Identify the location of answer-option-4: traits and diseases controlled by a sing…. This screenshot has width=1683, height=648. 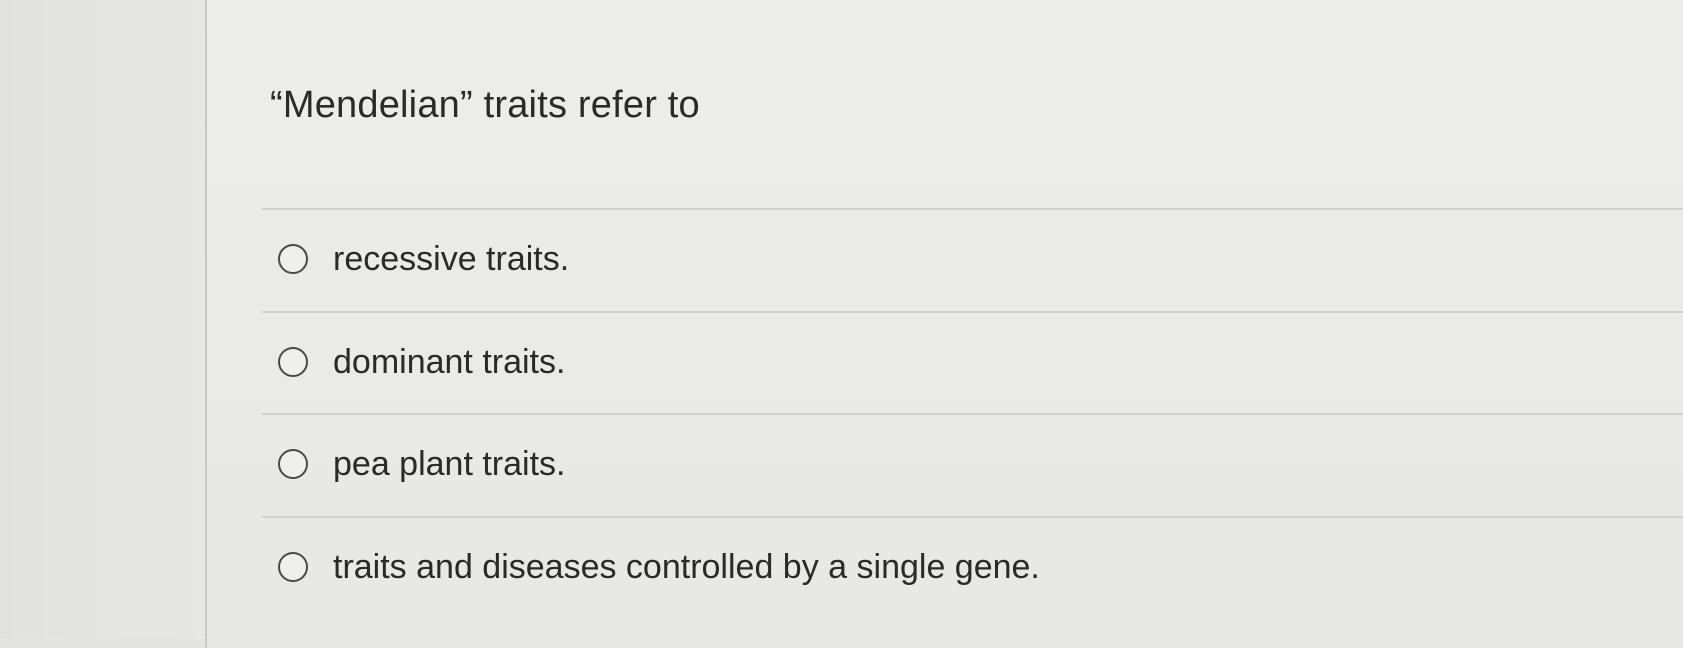
(659, 567).